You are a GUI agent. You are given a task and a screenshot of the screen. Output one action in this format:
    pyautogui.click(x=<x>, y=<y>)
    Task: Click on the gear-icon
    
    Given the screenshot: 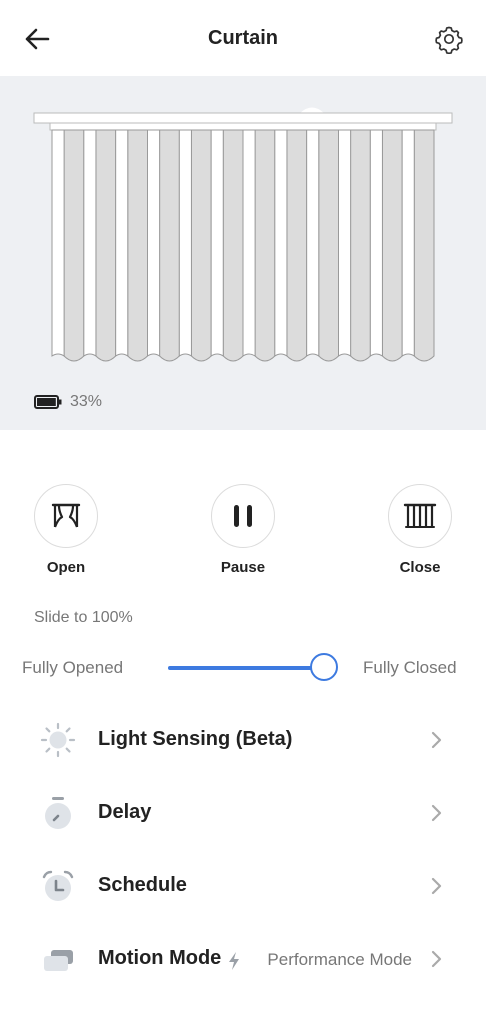 What is the action you would take?
    pyautogui.click(x=449, y=40)
    